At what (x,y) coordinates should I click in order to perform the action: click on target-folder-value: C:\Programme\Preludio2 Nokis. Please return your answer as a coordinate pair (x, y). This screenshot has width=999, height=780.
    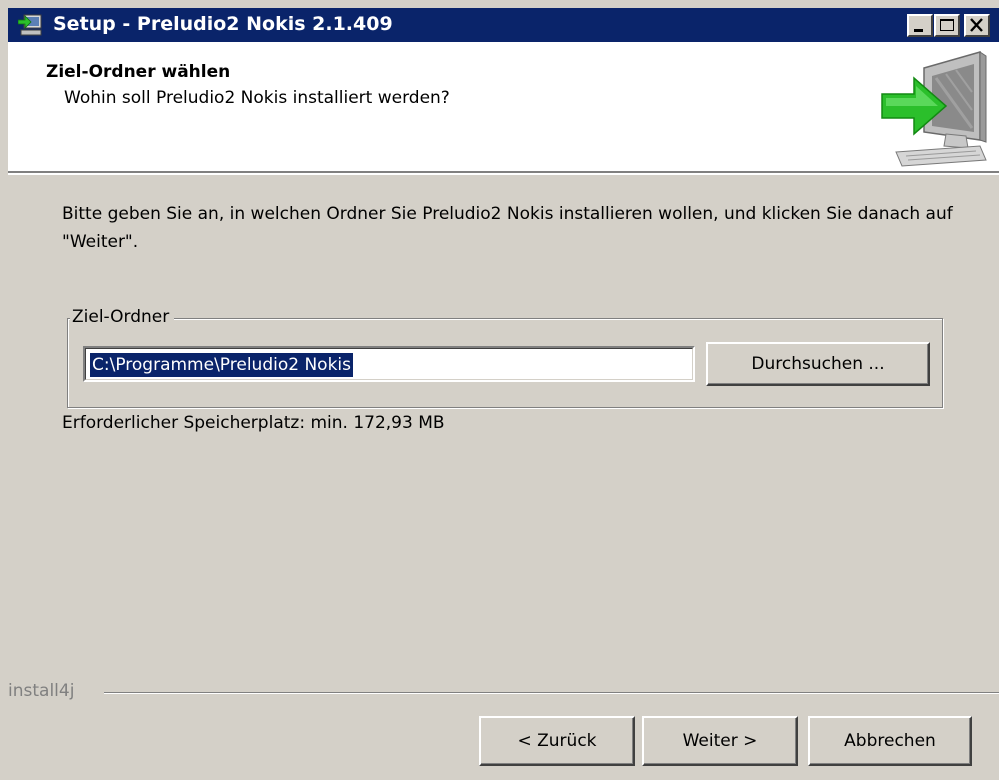
    Looking at the image, I should click on (222, 365).